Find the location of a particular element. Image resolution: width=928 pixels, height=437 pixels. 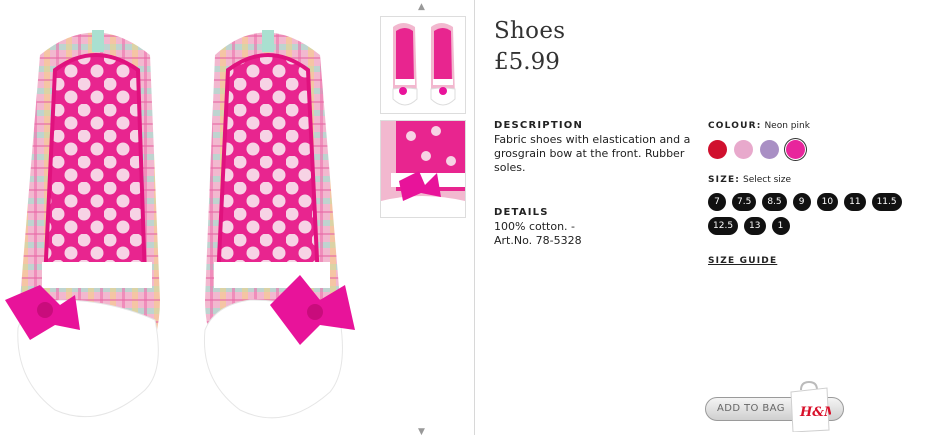

size-option: 7.5 is located at coordinates (744, 202).